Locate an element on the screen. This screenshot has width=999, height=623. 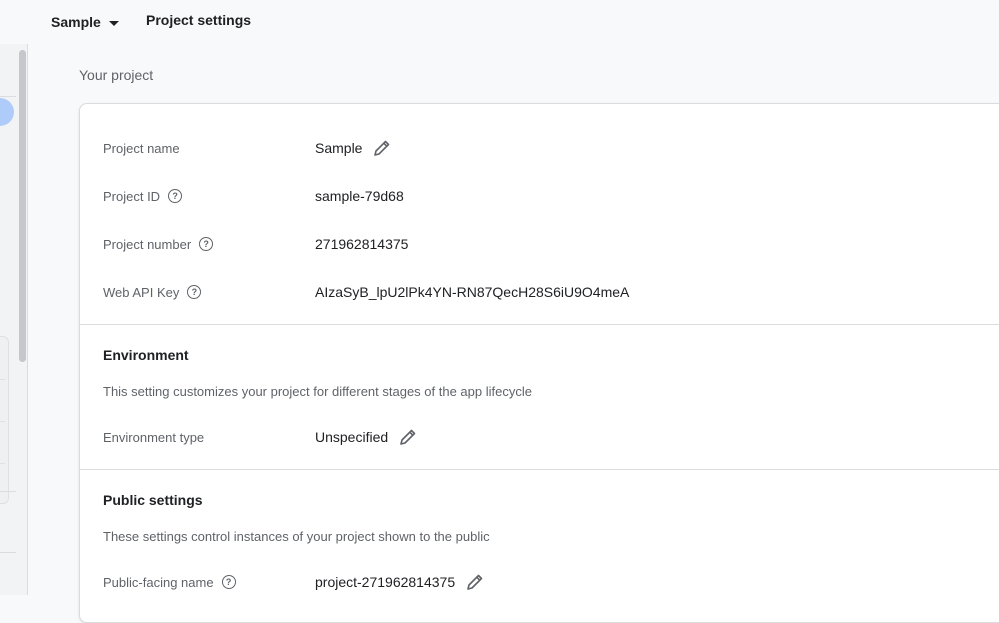
sidebar-nav-group is located at coordinates (4, 420).